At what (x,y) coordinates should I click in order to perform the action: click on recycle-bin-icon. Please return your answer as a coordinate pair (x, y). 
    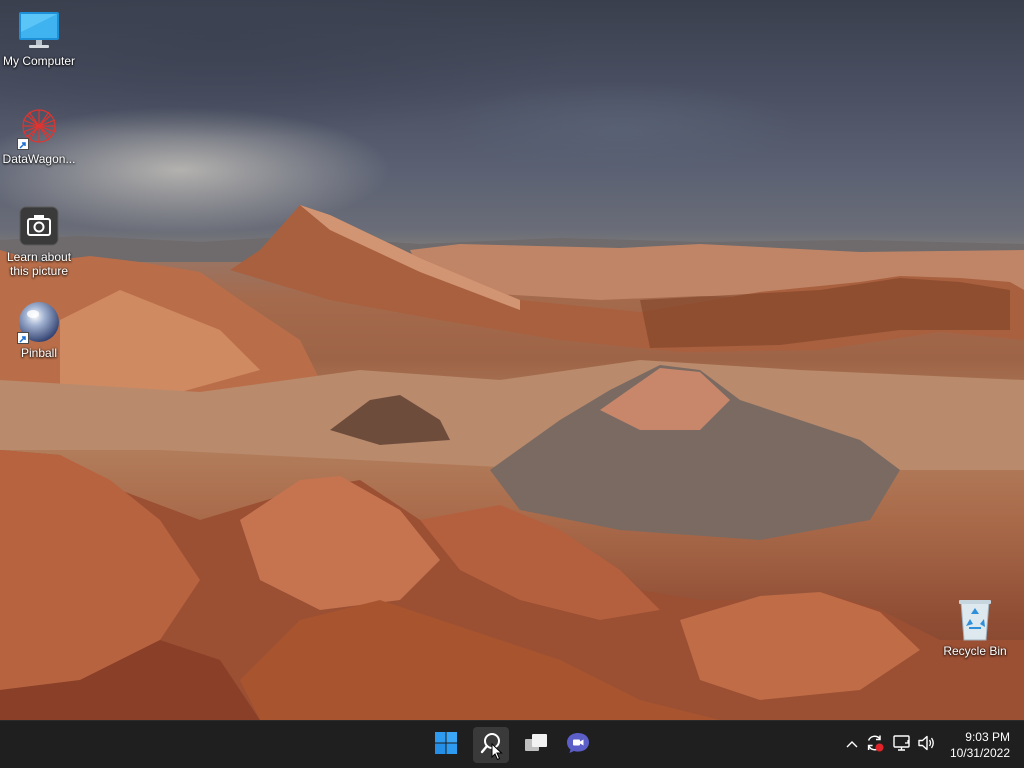
    Looking at the image, I should click on (975, 620).